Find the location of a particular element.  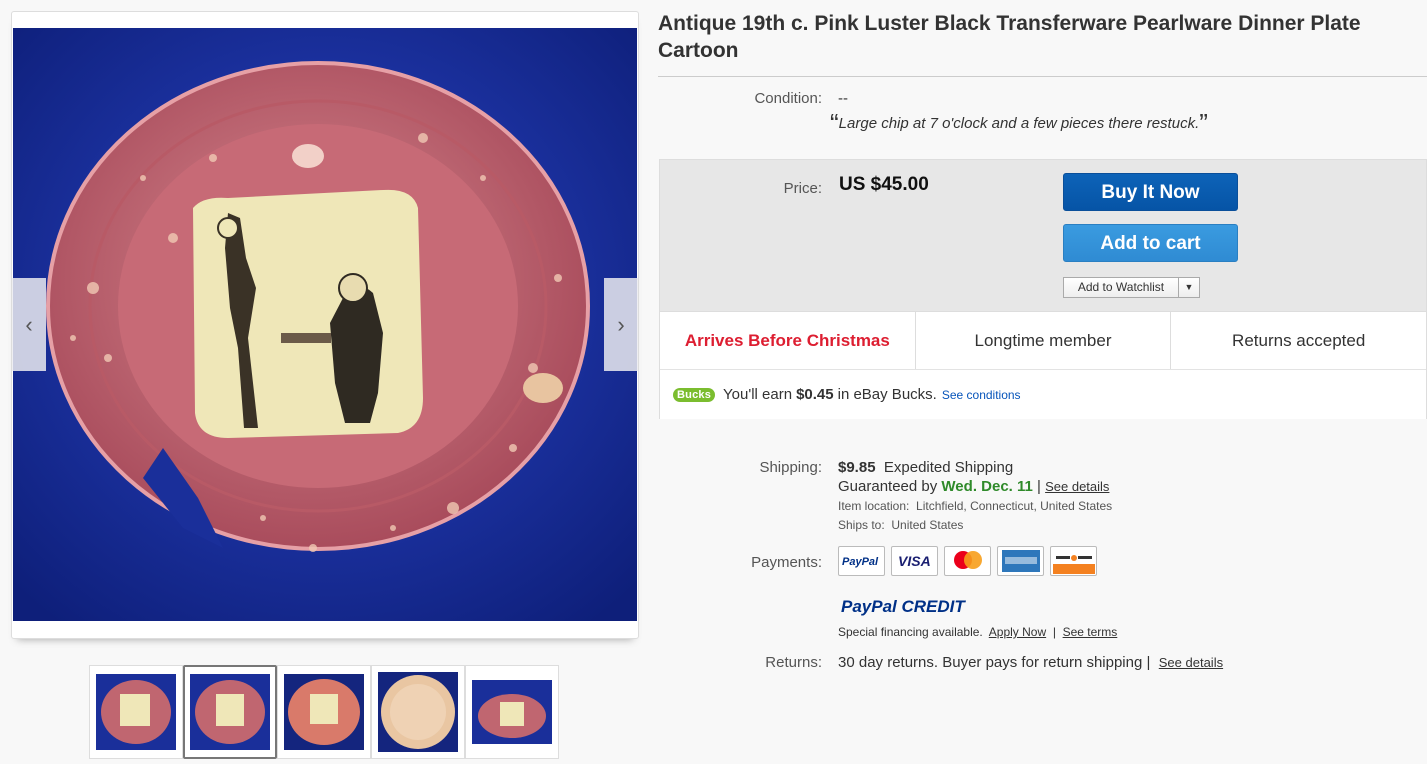

open-quote: “ is located at coordinates (834, 123).